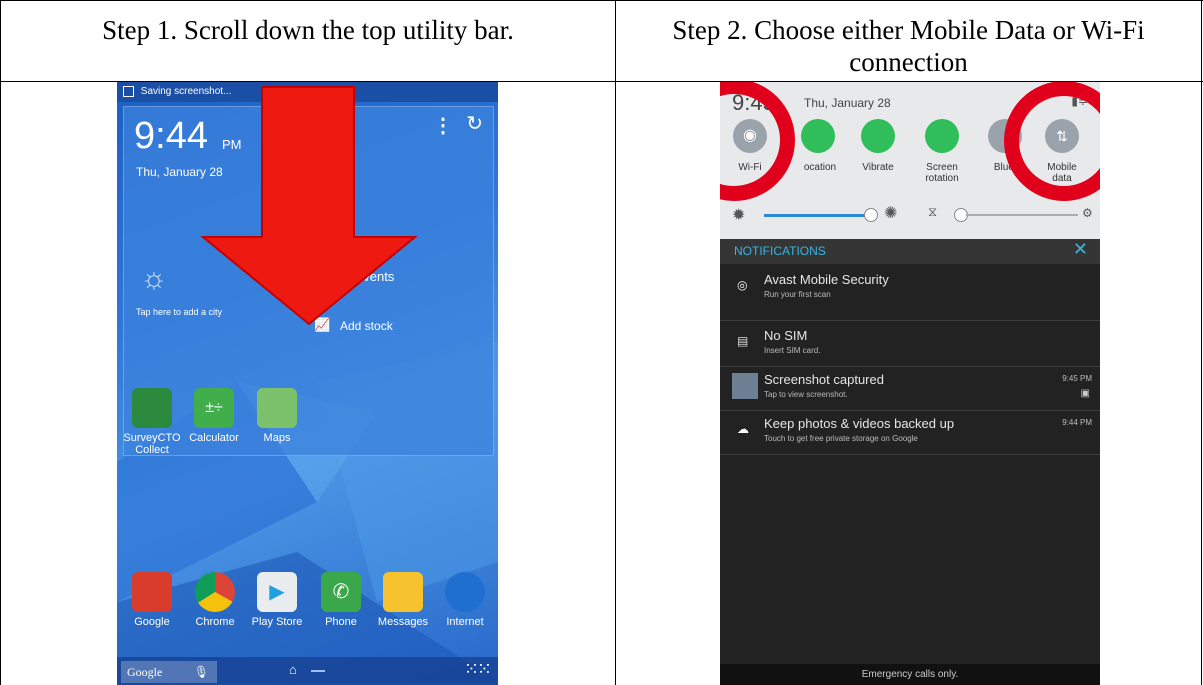 This screenshot has height=685, width=1203. Describe the element at coordinates (780, 251) in the screenshot. I see `notifications-title: NOTIFICATIONS` at that location.